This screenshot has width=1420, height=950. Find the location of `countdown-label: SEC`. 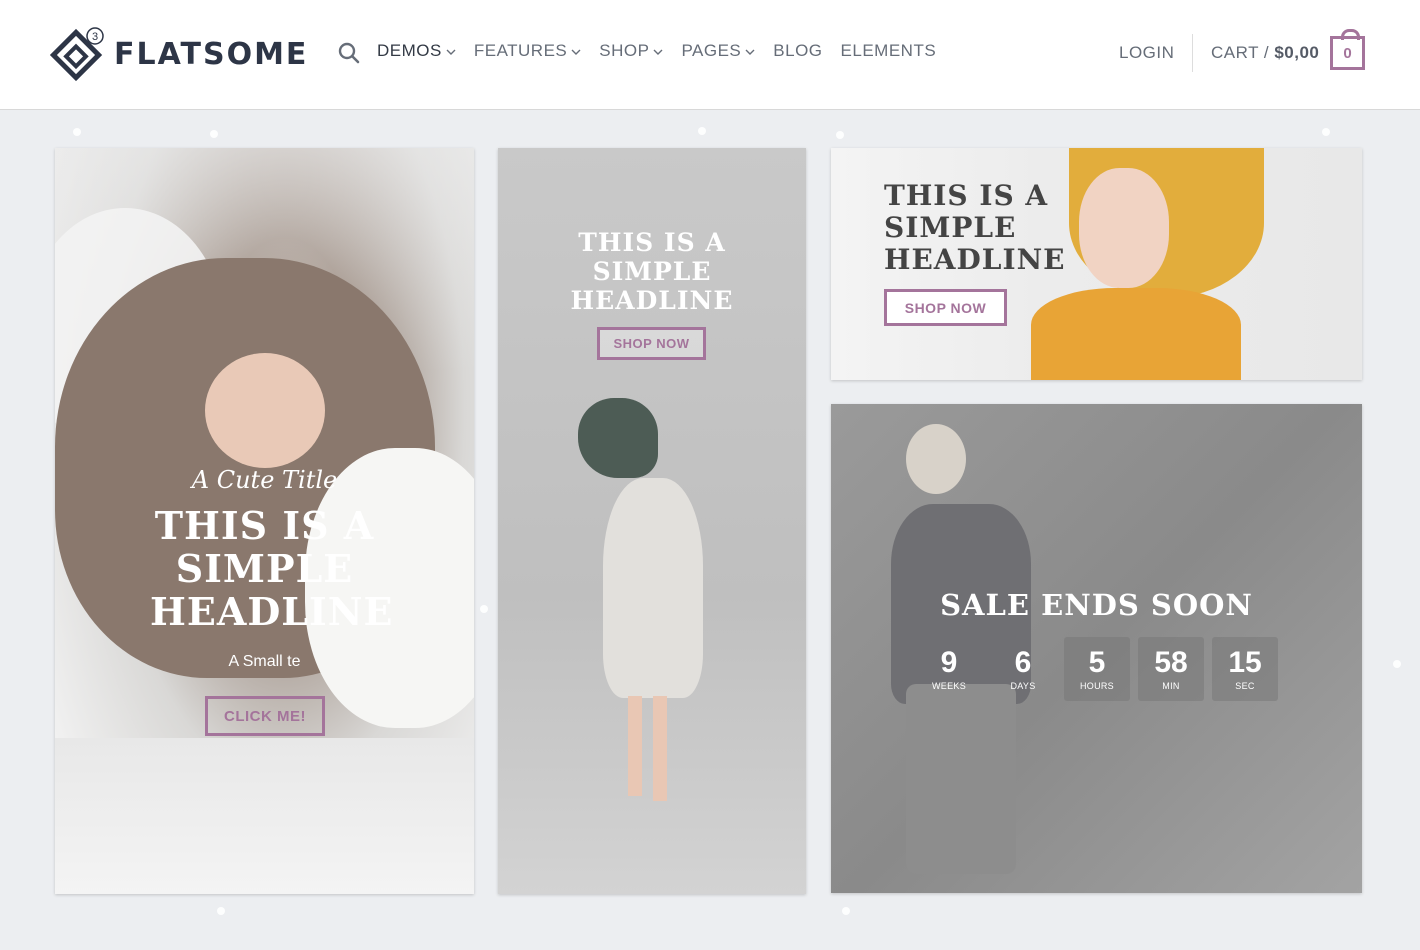

countdown-label: SEC is located at coordinates (1245, 686).